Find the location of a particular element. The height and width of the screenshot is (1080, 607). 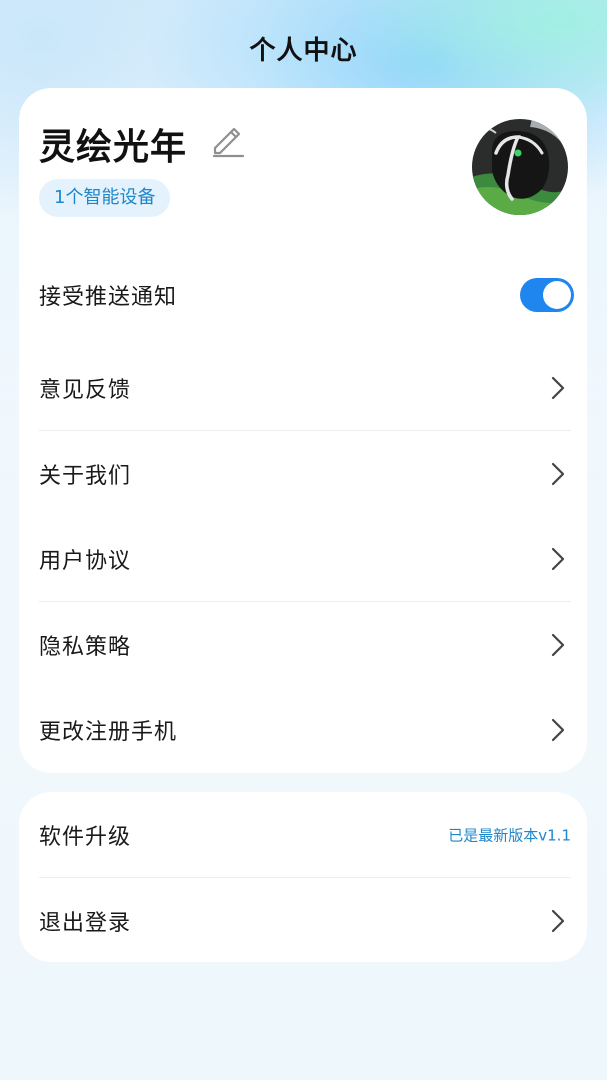

settings-item-label: 意见反馈 is located at coordinates (85, 390).